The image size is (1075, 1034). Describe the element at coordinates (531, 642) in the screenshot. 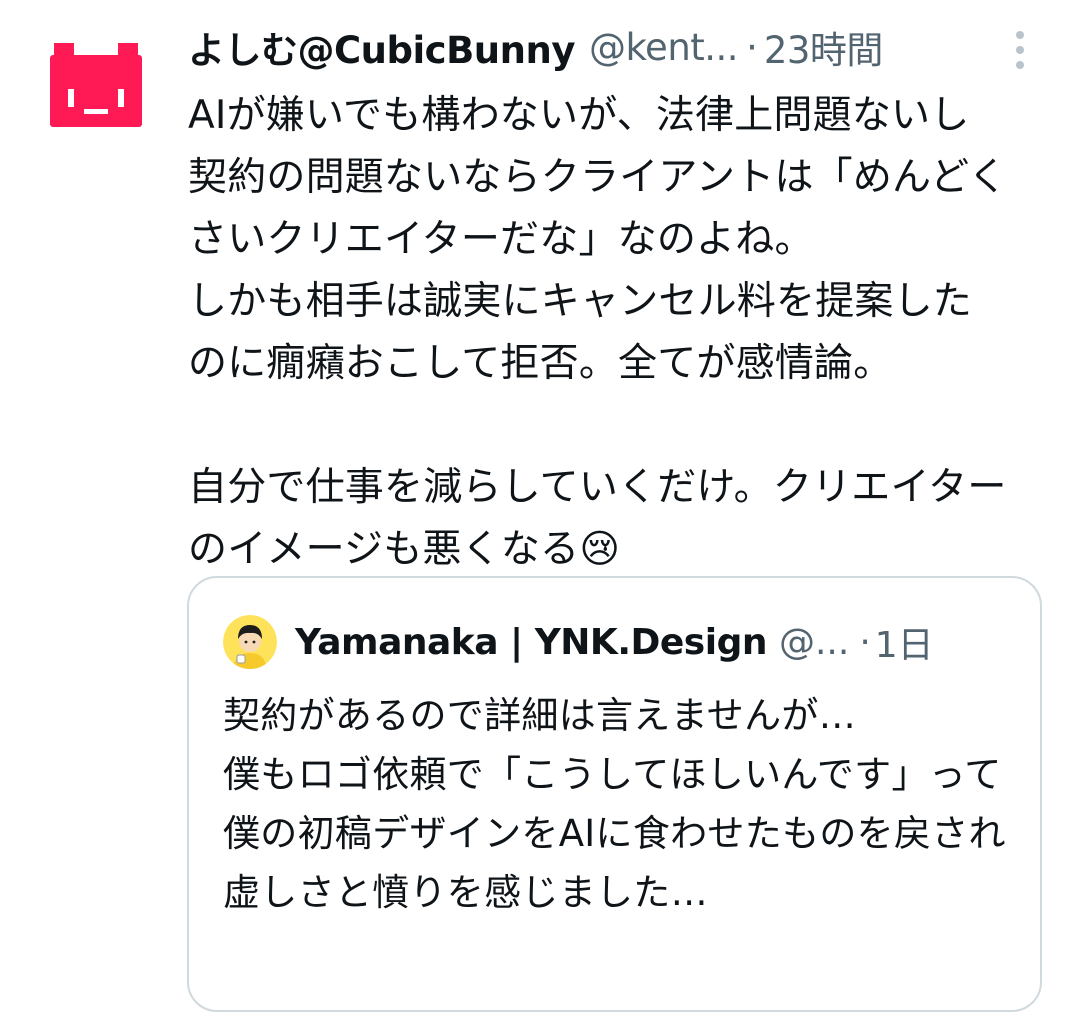

I see `quote-author-display-name: Yamanaka | YNK.Design` at that location.